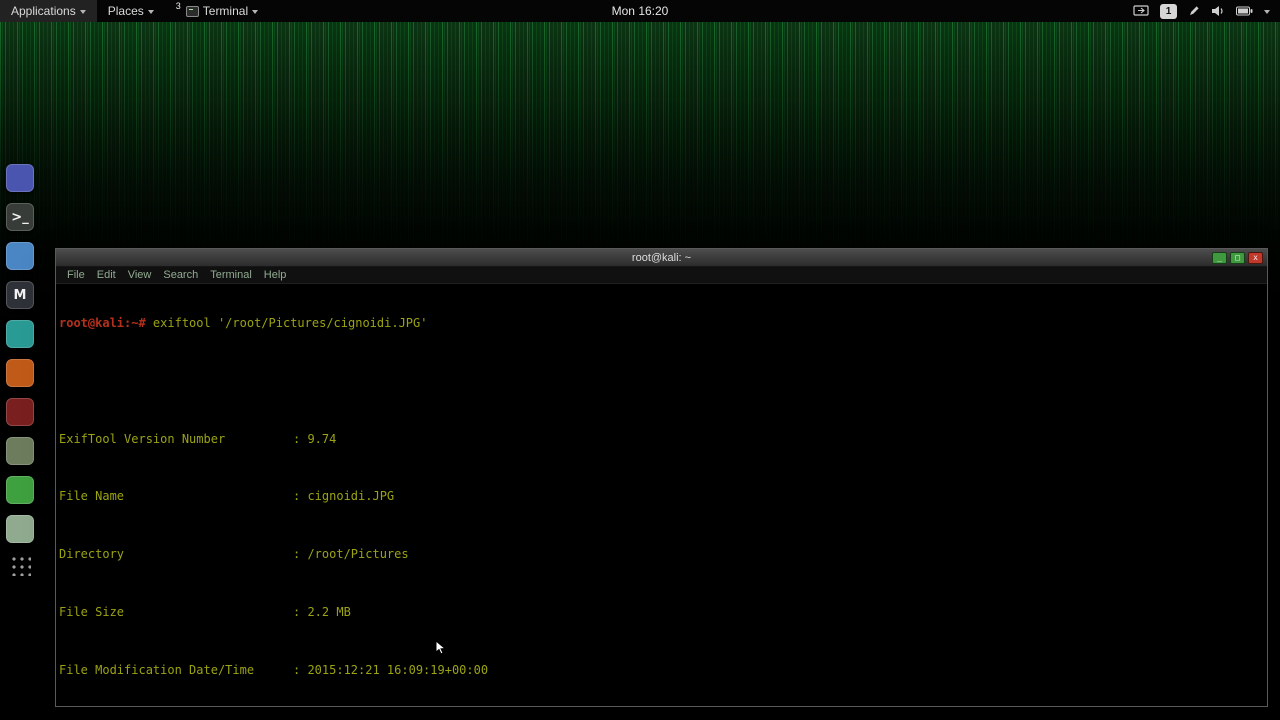  I want to click on maximize-button: □, so click(1237, 257).